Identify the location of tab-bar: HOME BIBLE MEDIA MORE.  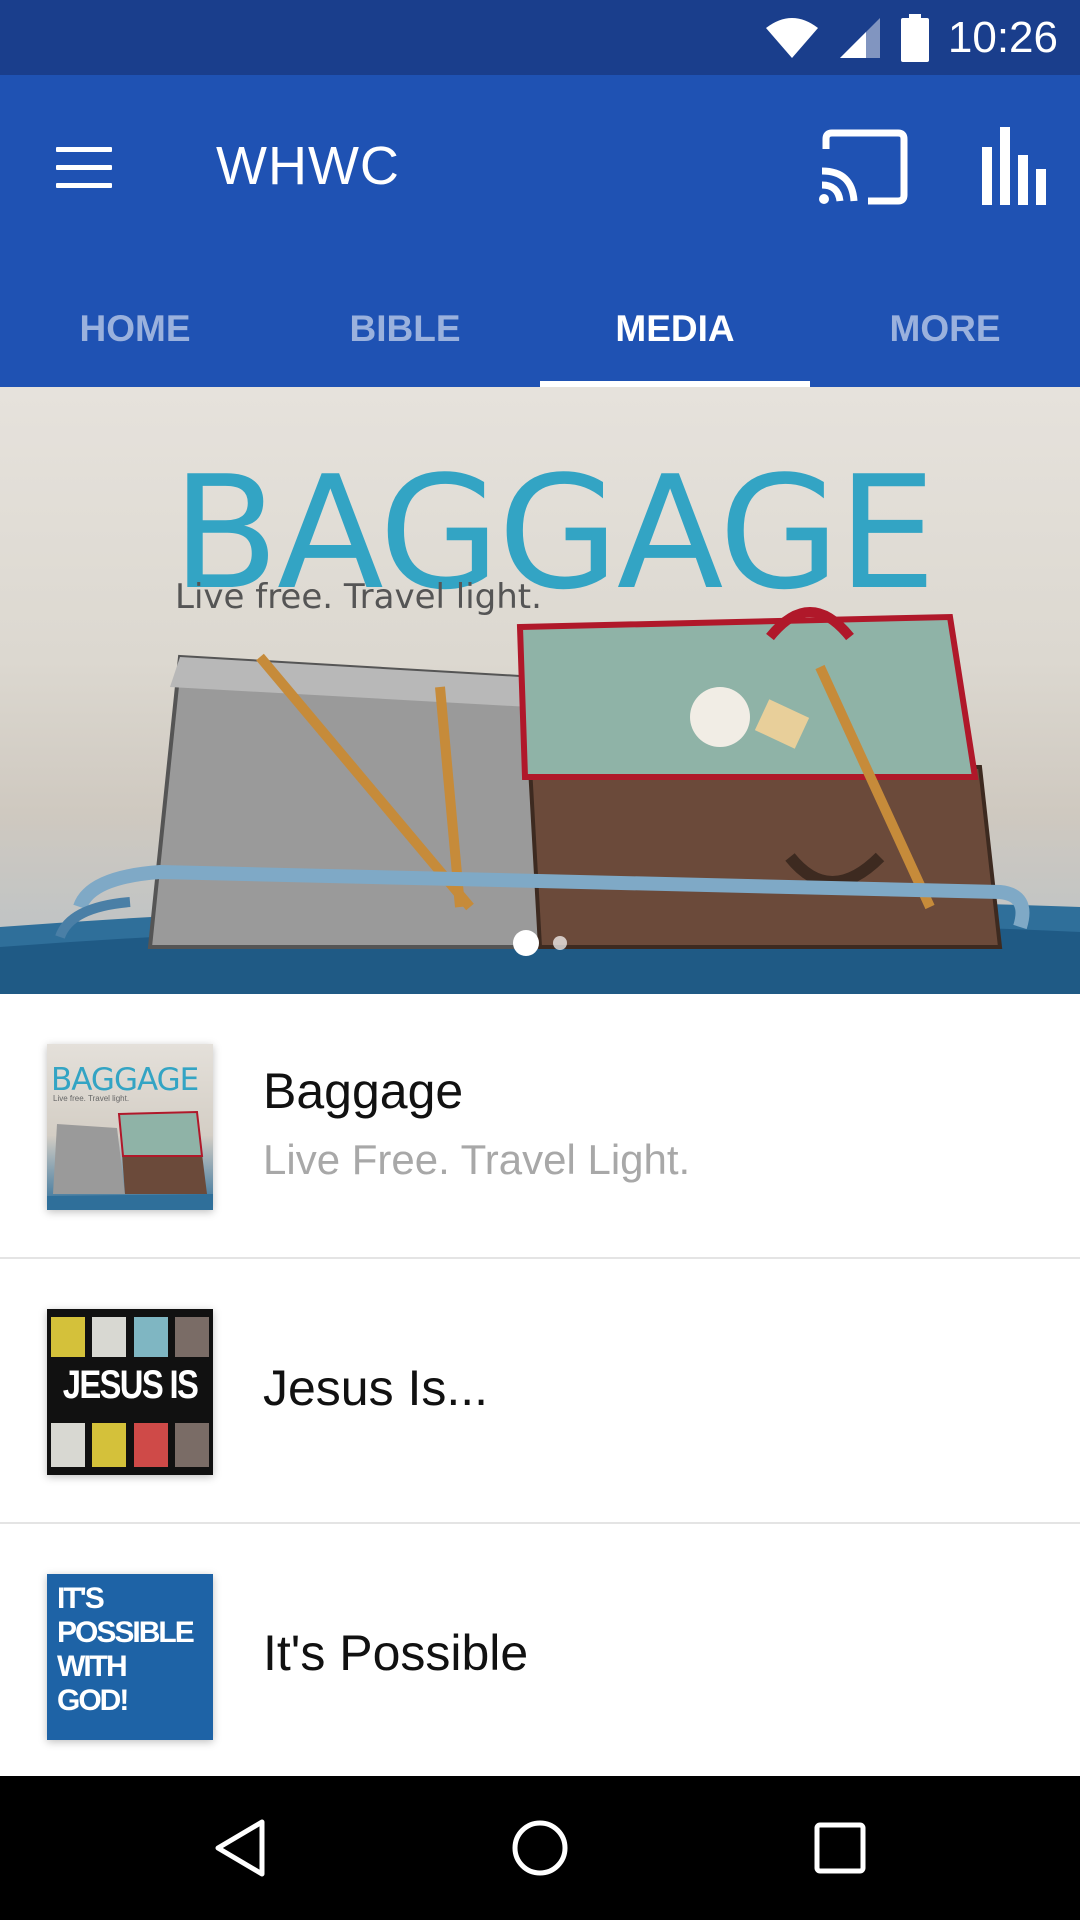
(540, 328).